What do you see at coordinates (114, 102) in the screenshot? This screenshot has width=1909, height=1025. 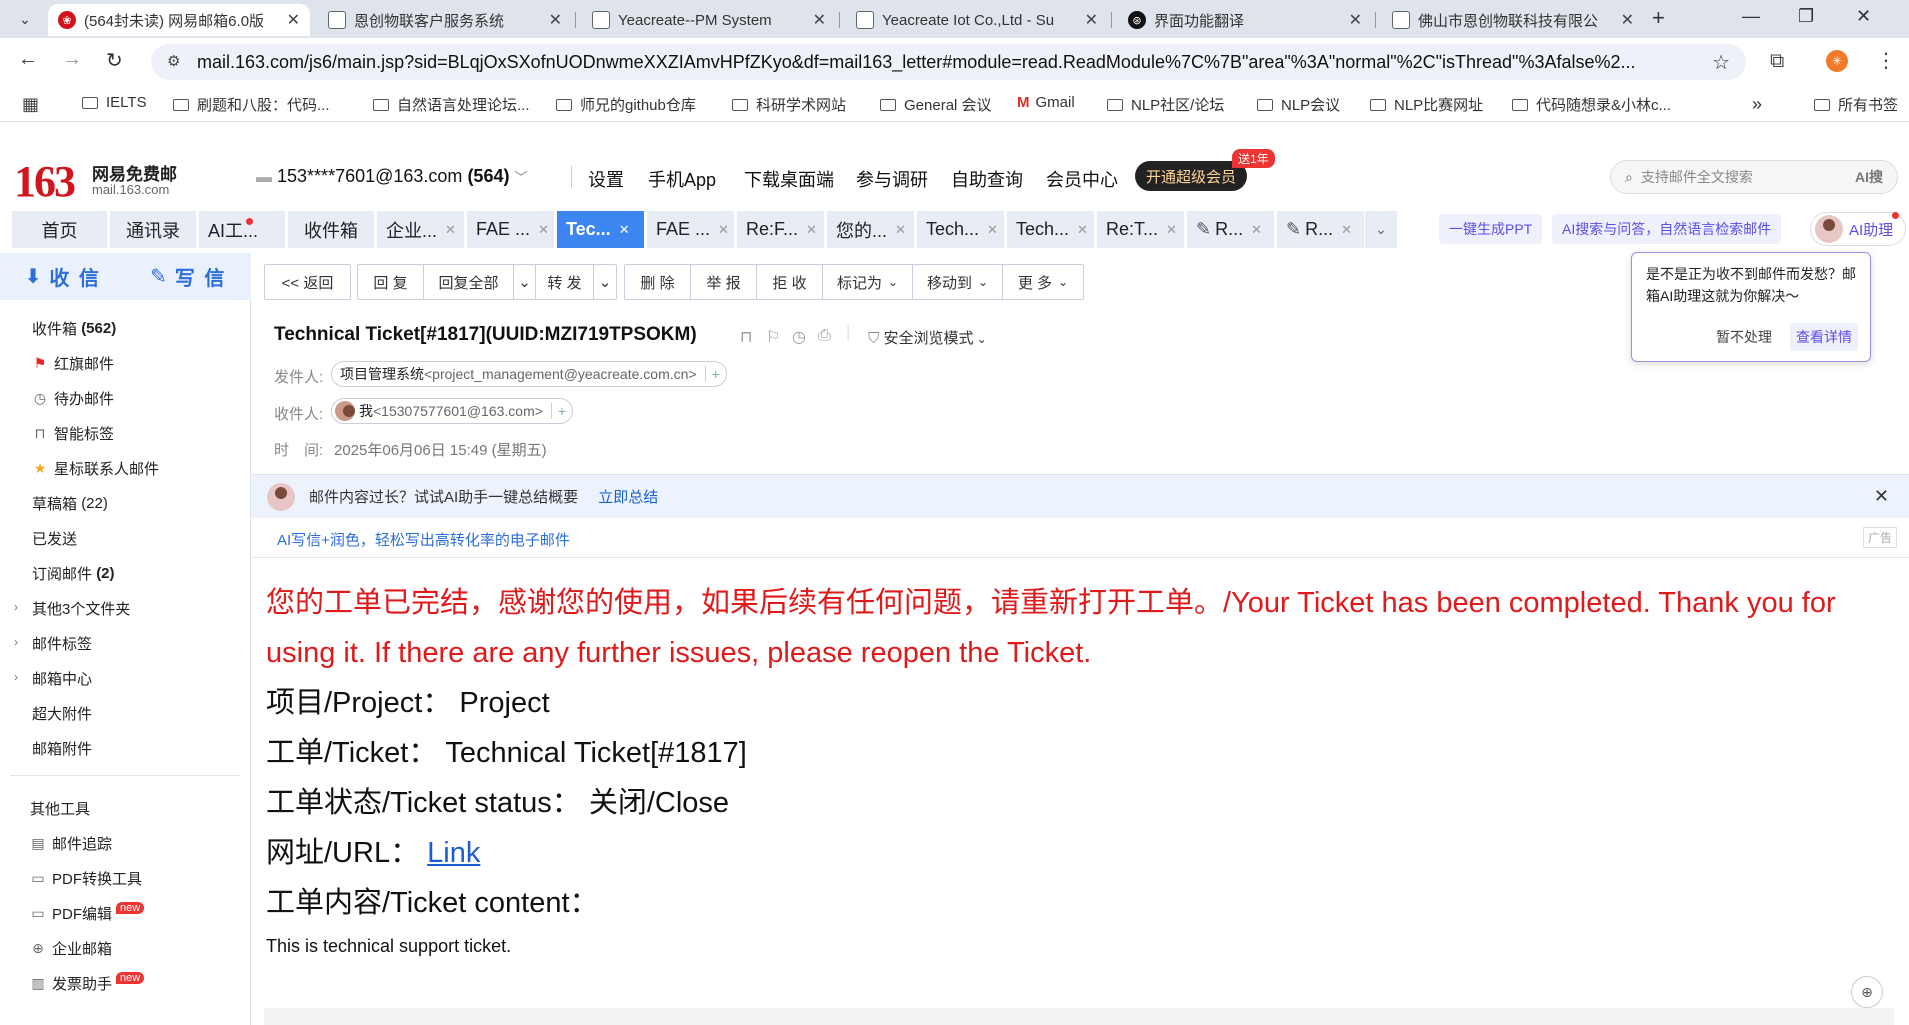 I see `bookmark-item: IELTS` at bounding box center [114, 102].